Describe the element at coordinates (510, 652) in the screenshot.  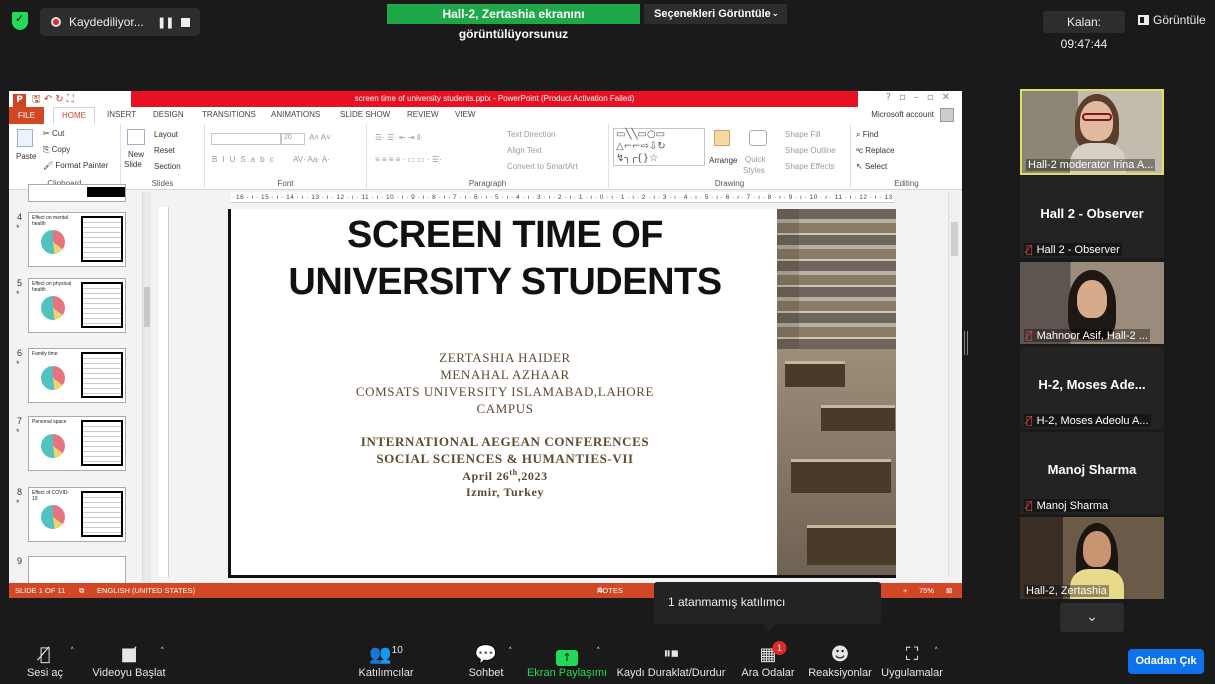
I see `chat-options-caret: ˄` at that location.